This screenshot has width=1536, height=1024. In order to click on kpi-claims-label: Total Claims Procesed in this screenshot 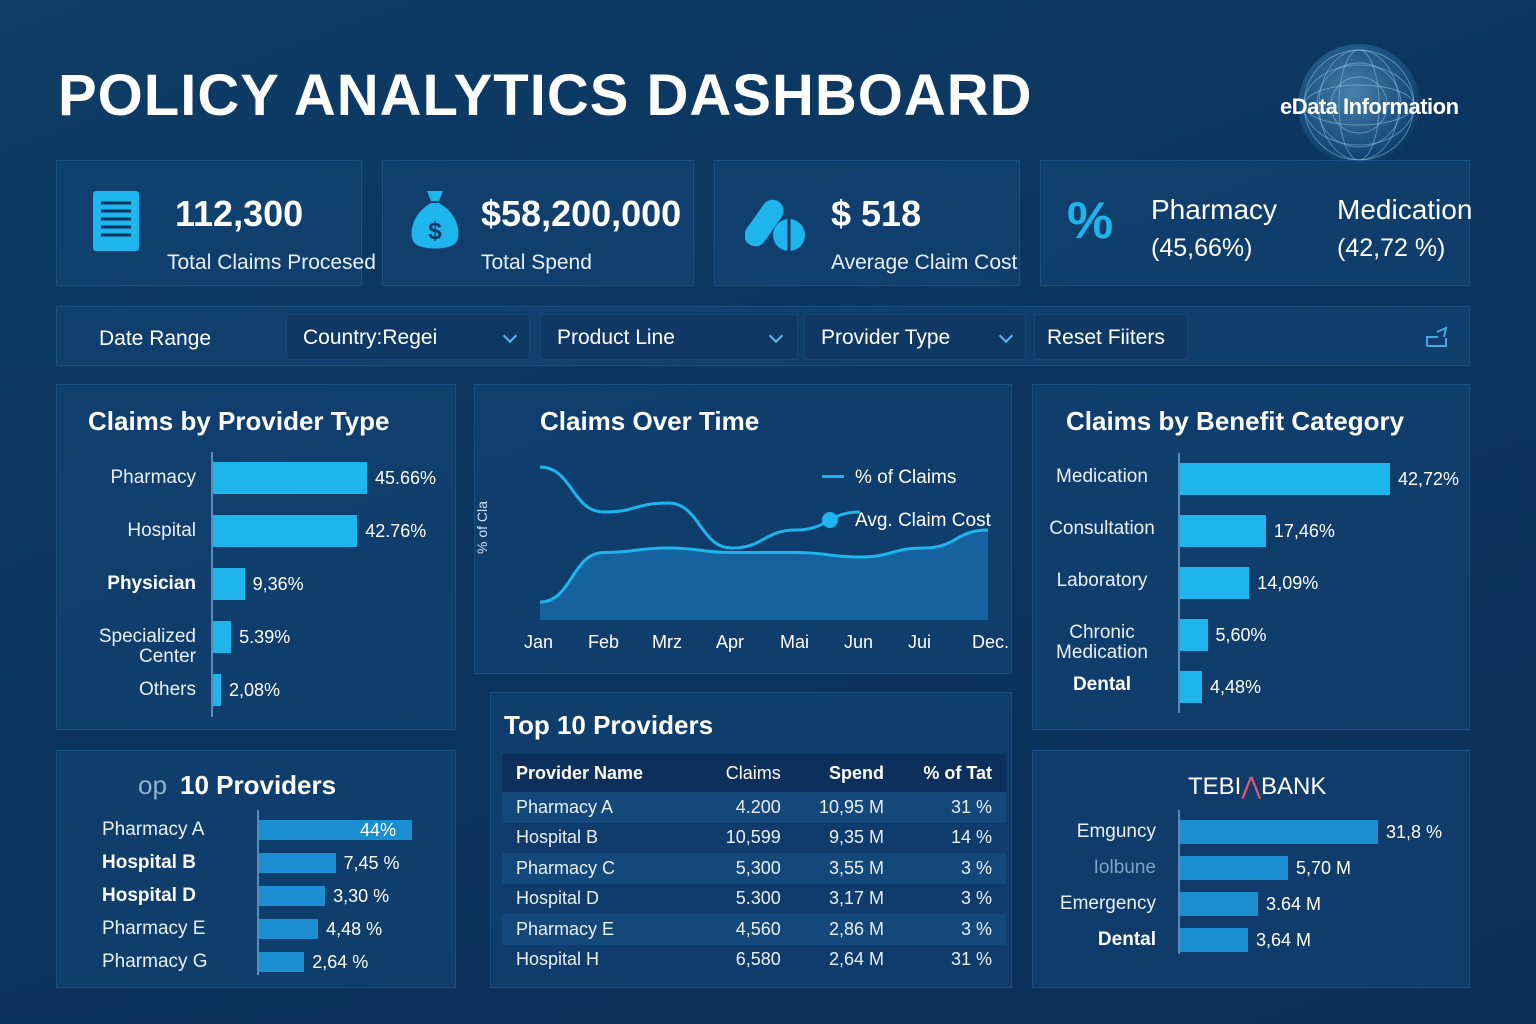, I will do `click(271, 262)`.